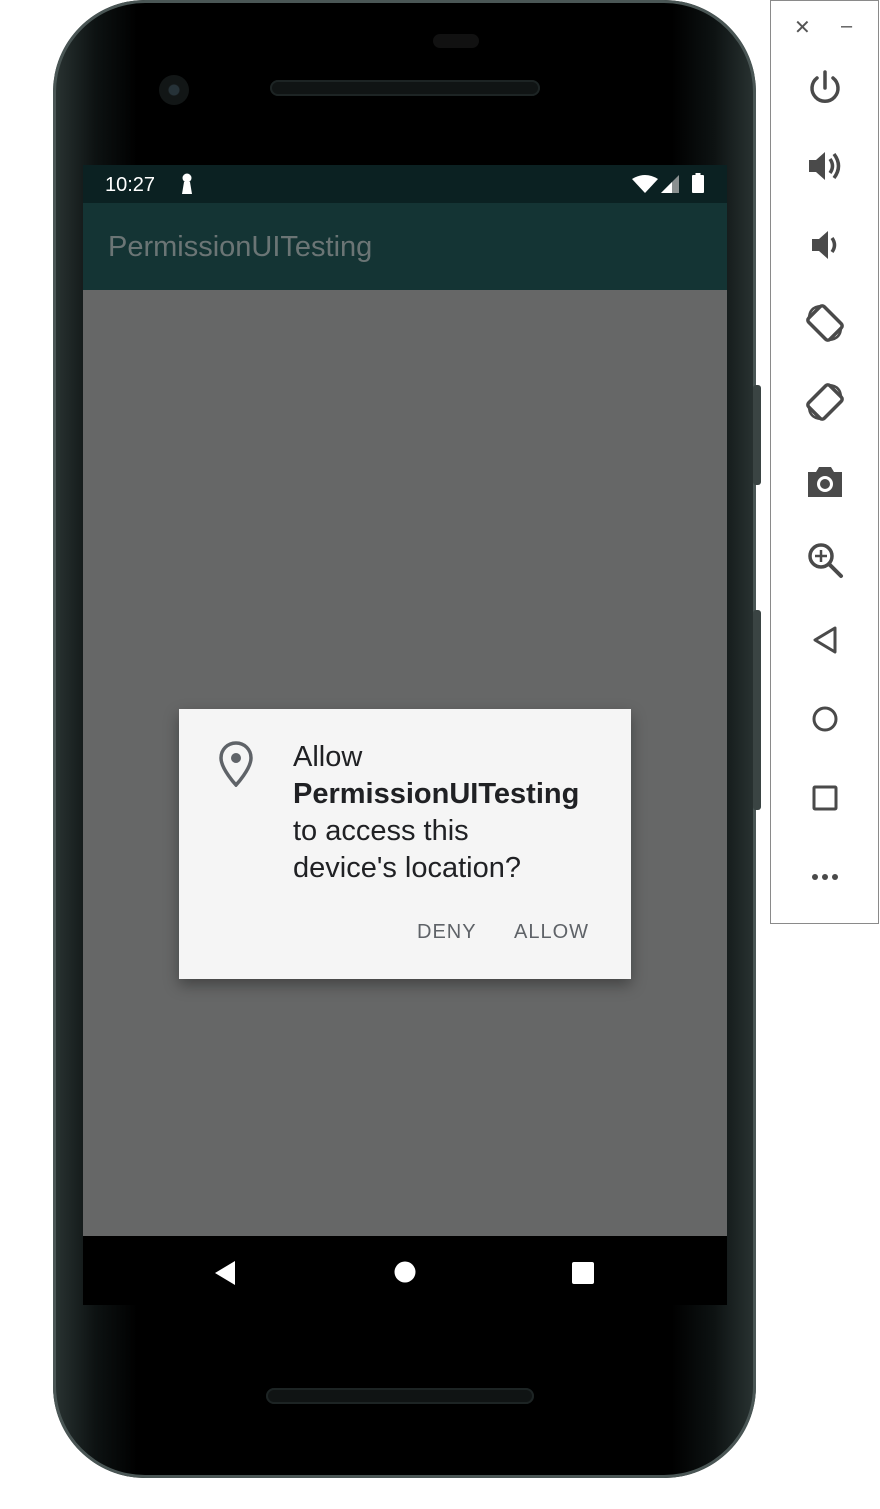 Image resolution: width=880 pixels, height=1509 pixels. I want to click on status-time: 10:27, so click(130, 185).